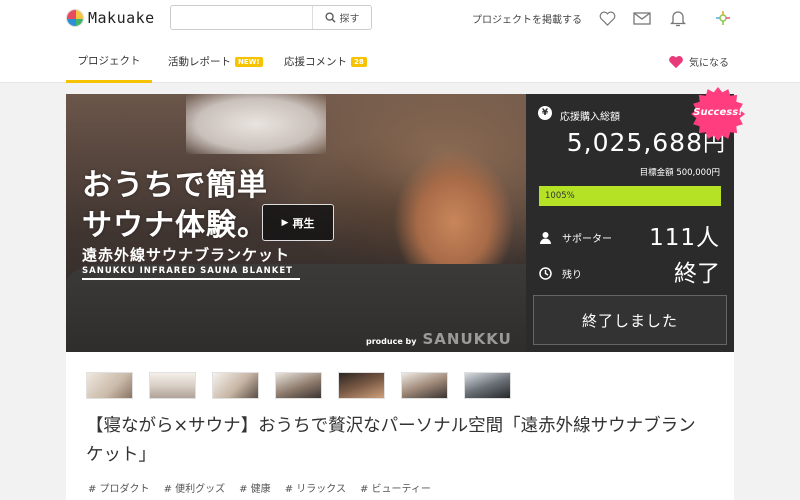 This screenshot has width=800, height=500. I want to click on yen-icon: ¥, so click(545, 113).